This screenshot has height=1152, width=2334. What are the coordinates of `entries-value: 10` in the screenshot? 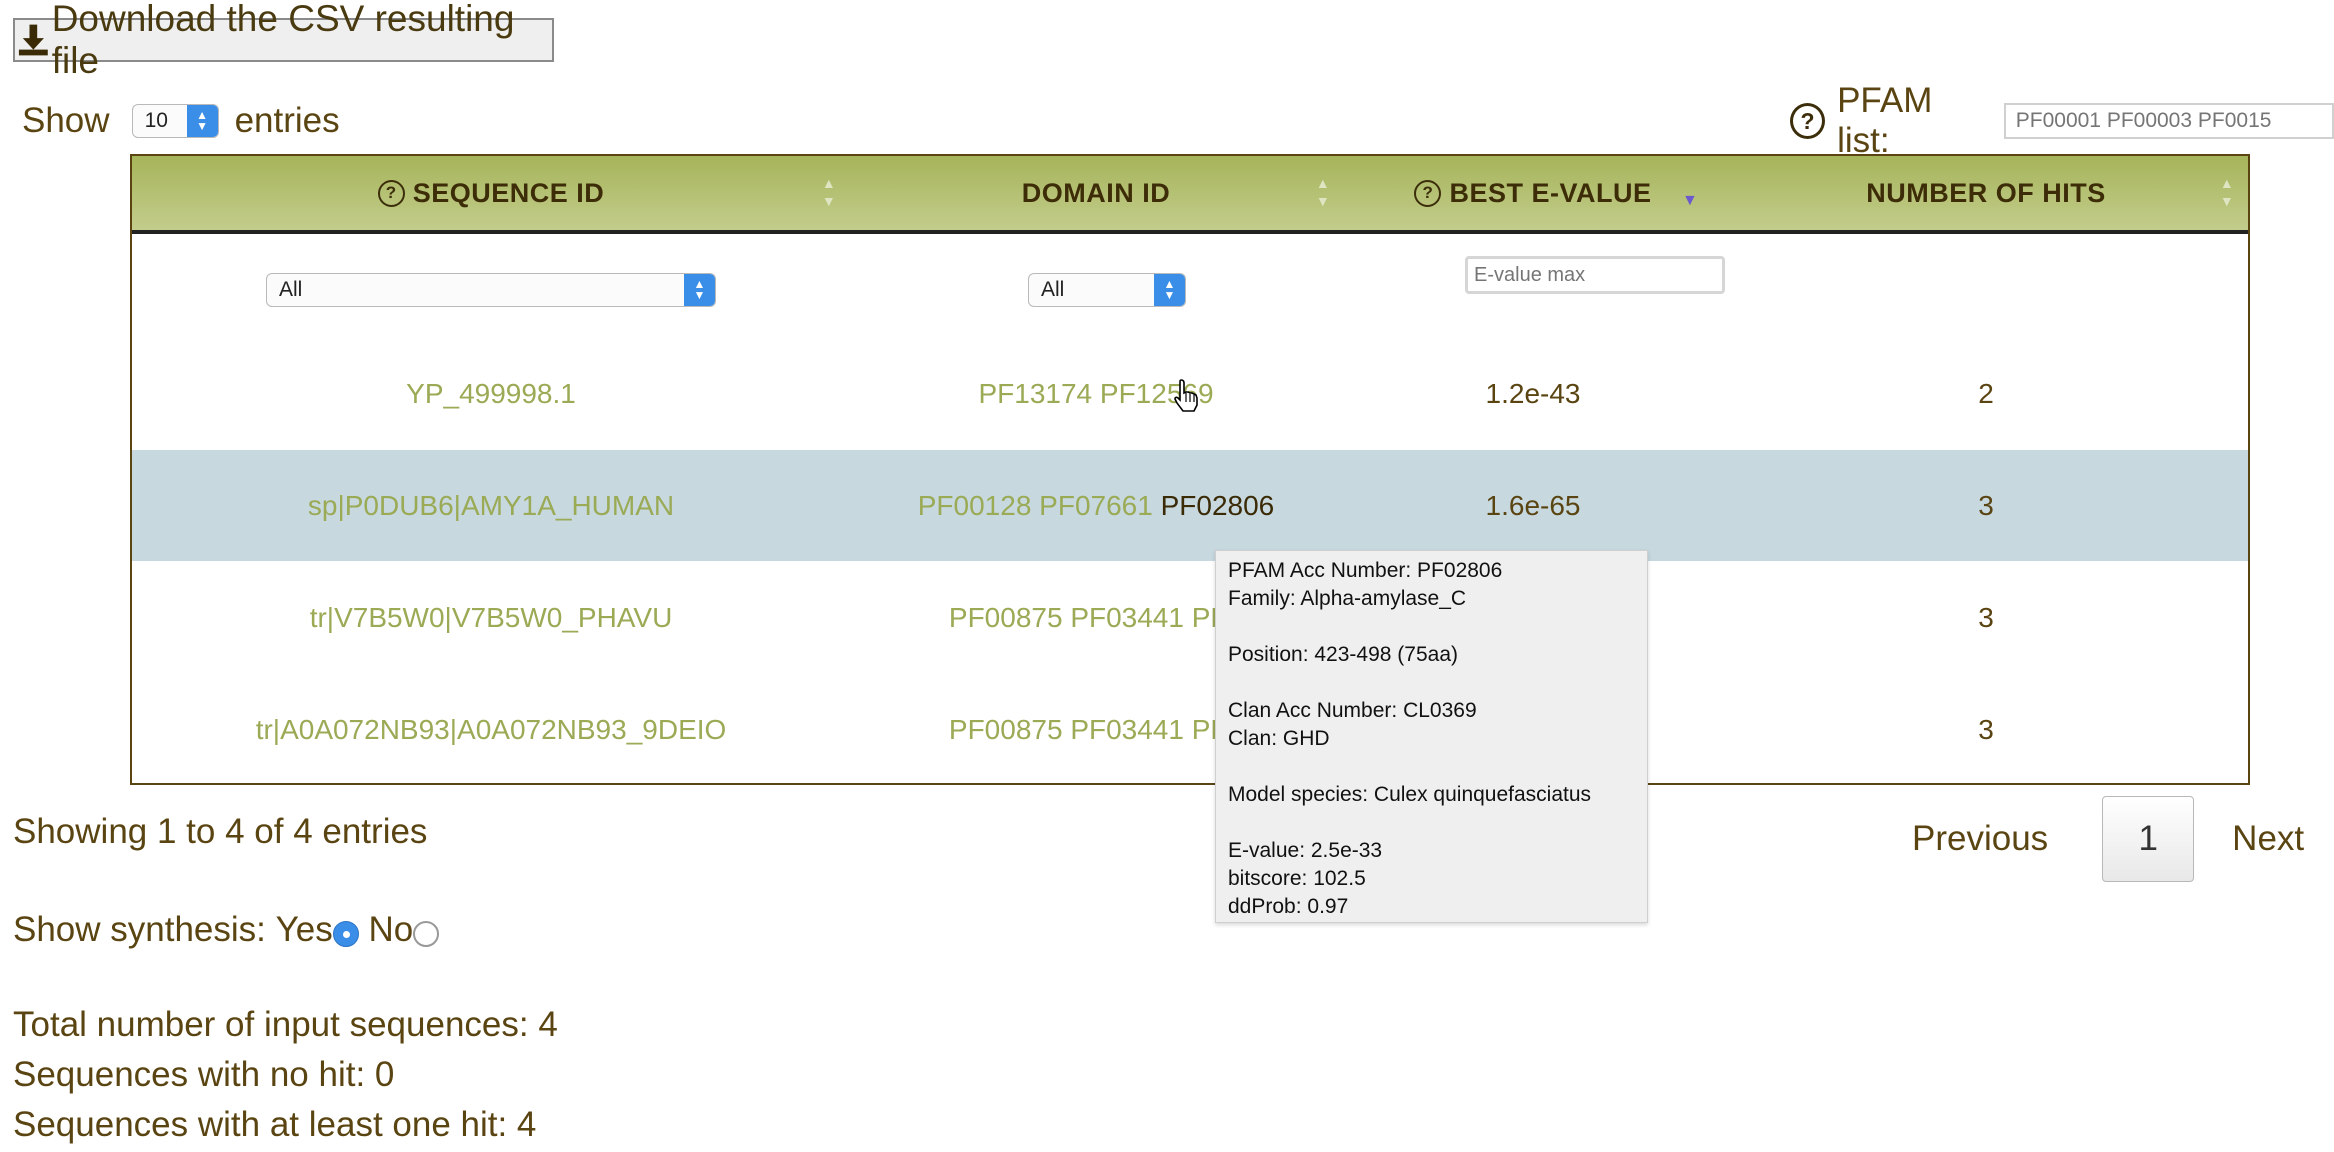 It's located at (156, 120).